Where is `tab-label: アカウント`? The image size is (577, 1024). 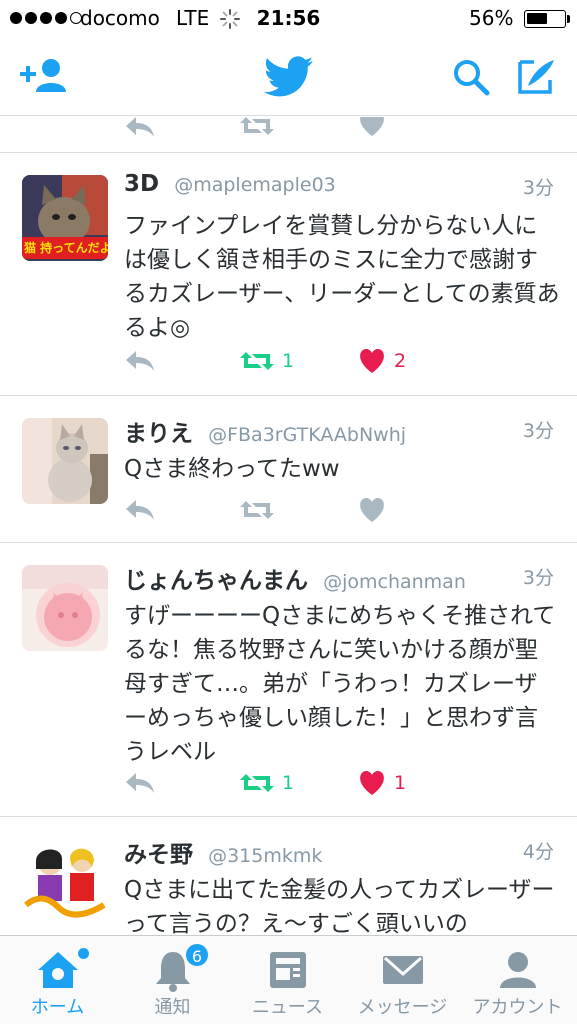 tab-label: アカウント is located at coordinates (517, 1007).